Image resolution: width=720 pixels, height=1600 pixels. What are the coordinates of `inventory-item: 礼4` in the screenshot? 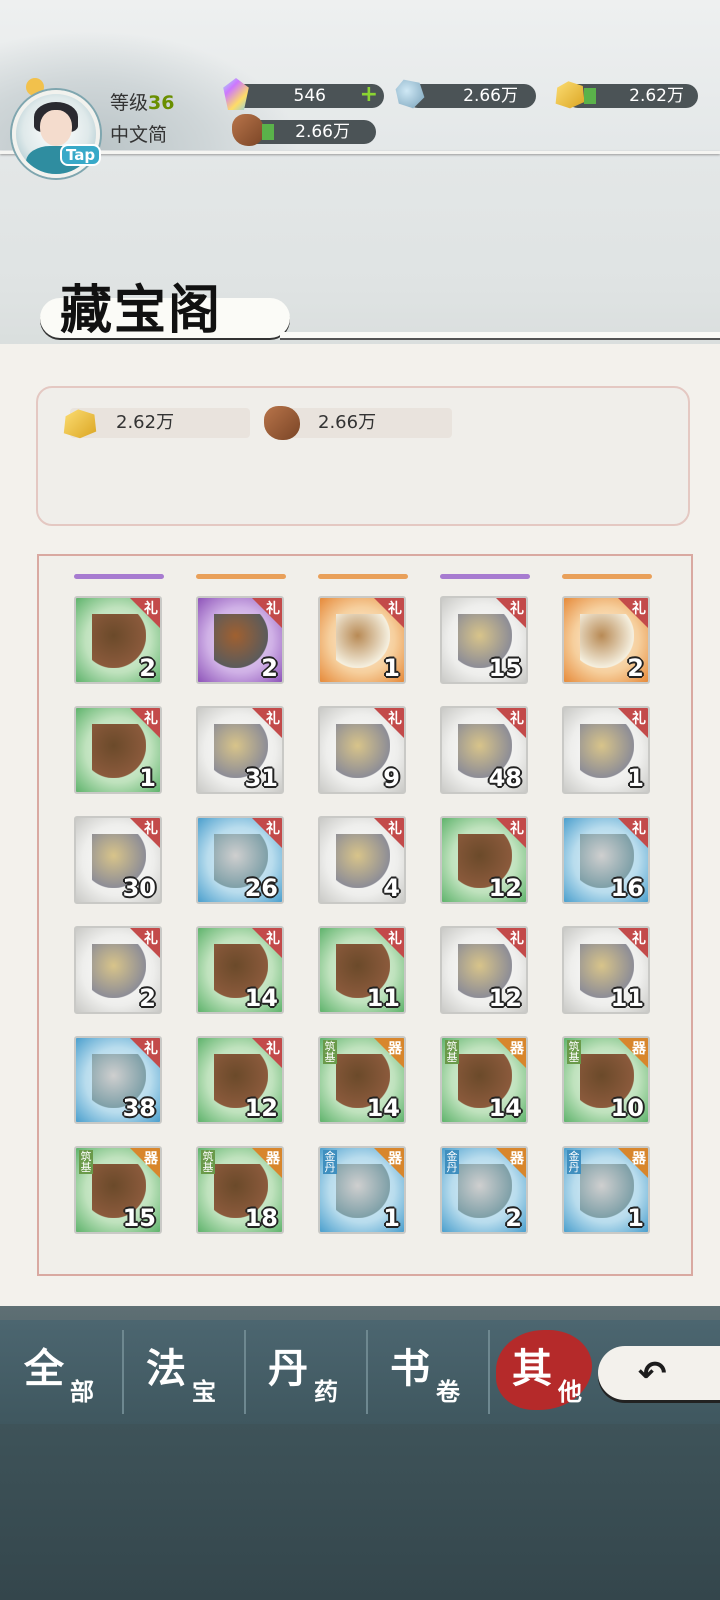 It's located at (362, 860).